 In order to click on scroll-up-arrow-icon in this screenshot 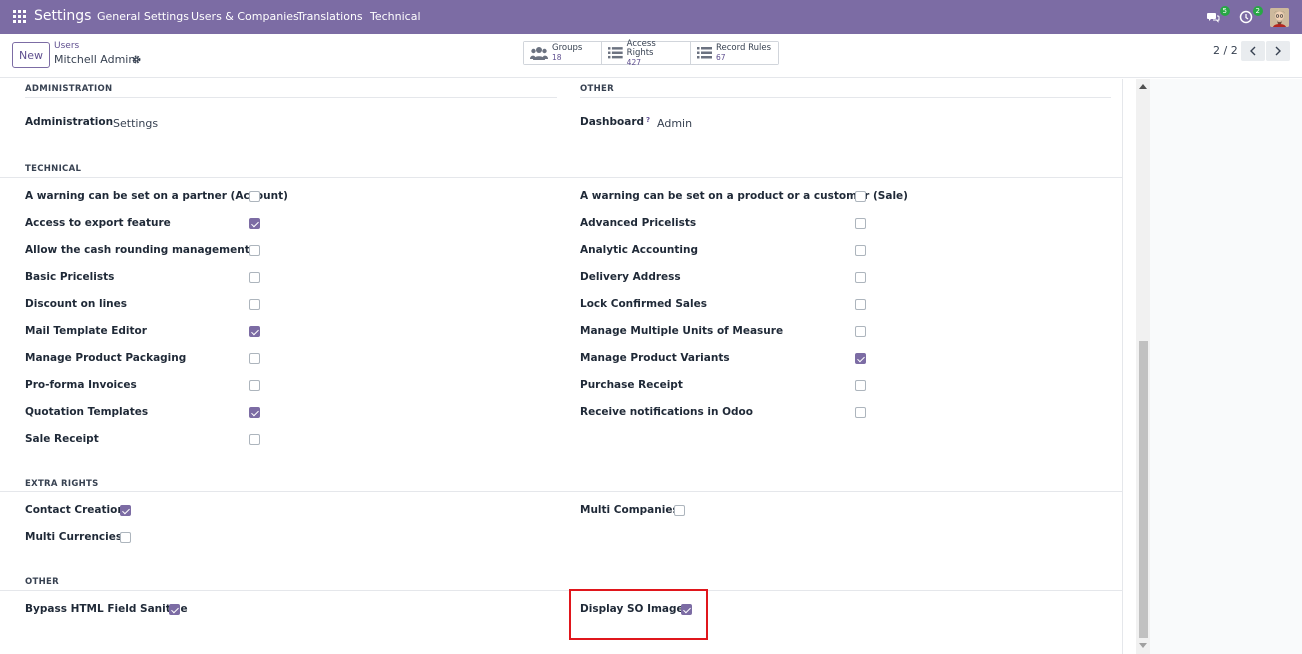, I will do `click(1143, 86)`.